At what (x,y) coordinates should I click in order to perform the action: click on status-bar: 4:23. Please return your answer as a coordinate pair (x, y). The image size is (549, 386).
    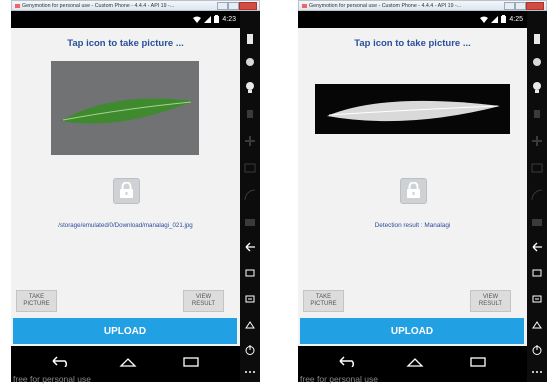
    Looking at the image, I should click on (125, 19).